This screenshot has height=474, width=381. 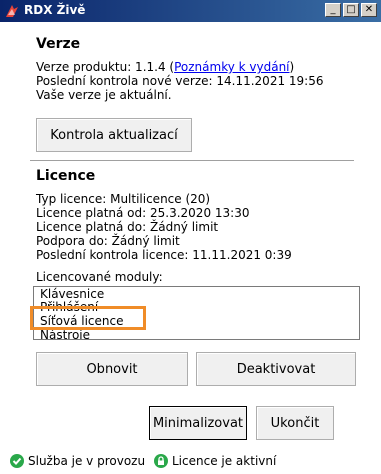 What do you see at coordinates (292, 67) in the screenshot?
I see `product-version-suffix: )` at bounding box center [292, 67].